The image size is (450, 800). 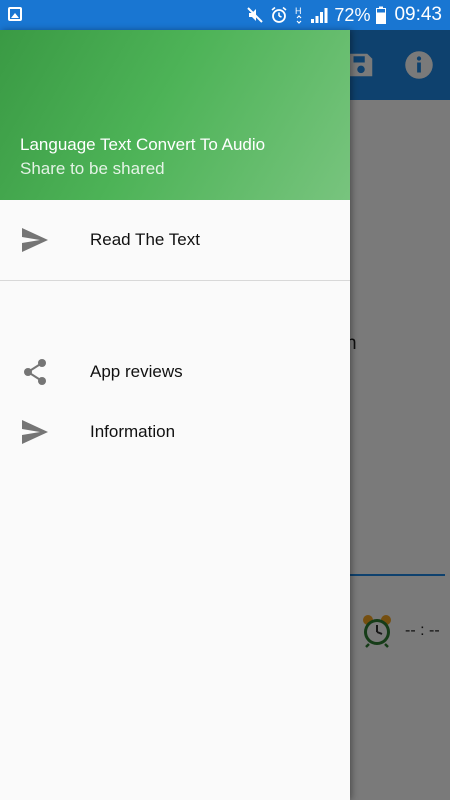 What do you see at coordinates (255, 15) in the screenshot?
I see `mute-icon` at bounding box center [255, 15].